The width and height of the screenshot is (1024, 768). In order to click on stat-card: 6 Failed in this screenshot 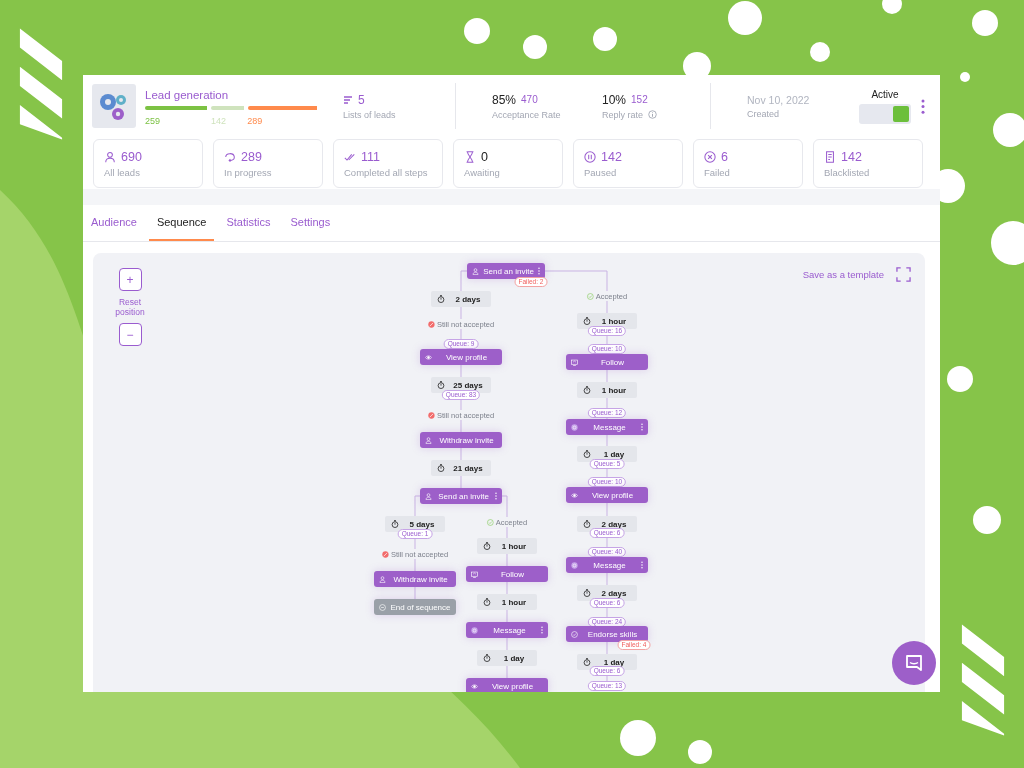, I will do `click(748, 163)`.